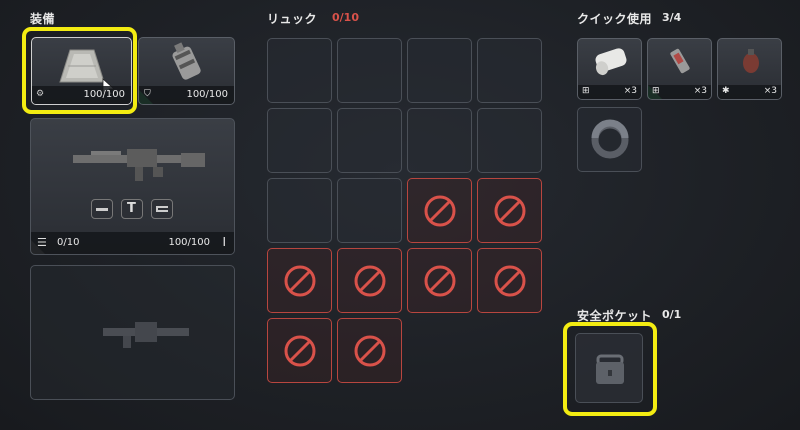 Image resolution: width=800 pixels, height=430 pixels. What do you see at coordinates (672, 17) in the screenshot?
I see `quick-use-count: 3/4` at bounding box center [672, 17].